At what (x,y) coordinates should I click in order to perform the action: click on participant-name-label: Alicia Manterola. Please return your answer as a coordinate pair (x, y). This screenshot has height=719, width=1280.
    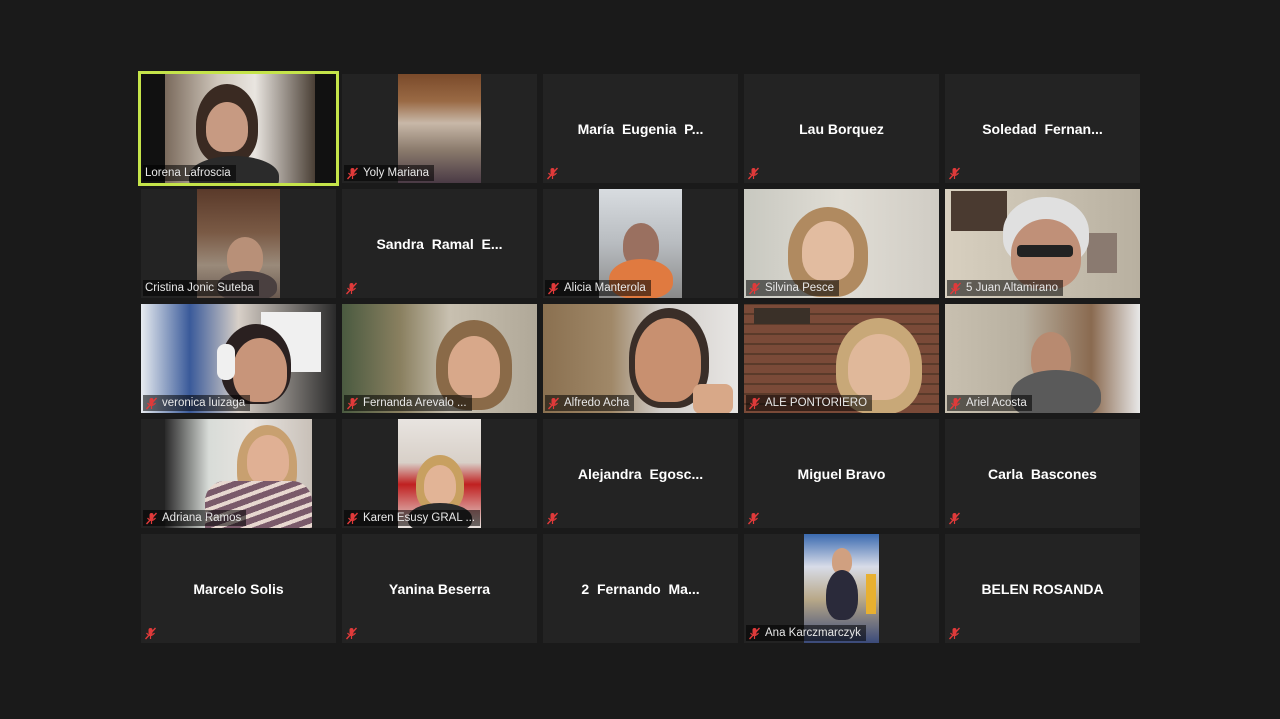
    Looking at the image, I should click on (598, 288).